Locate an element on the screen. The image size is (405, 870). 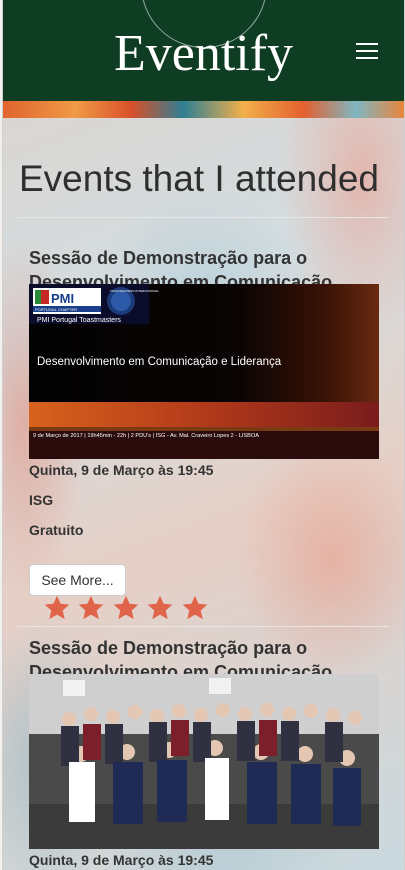
banner-org-caption: PMI Portugal Toastmasters is located at coordinates (79, 320).